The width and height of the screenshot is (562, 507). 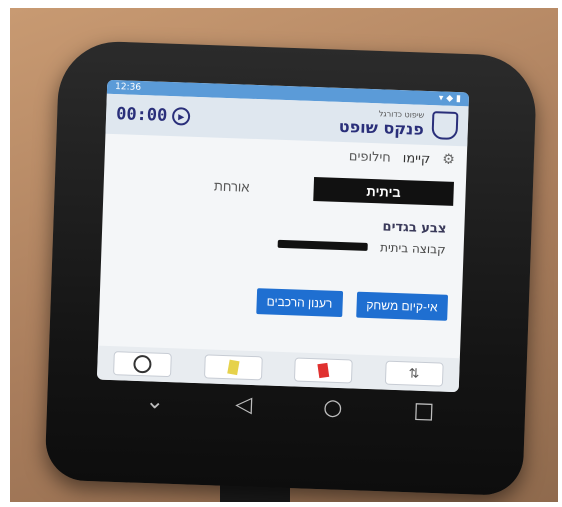 I want to click on away-team-button: אורחת, so click(x=231, y=186).